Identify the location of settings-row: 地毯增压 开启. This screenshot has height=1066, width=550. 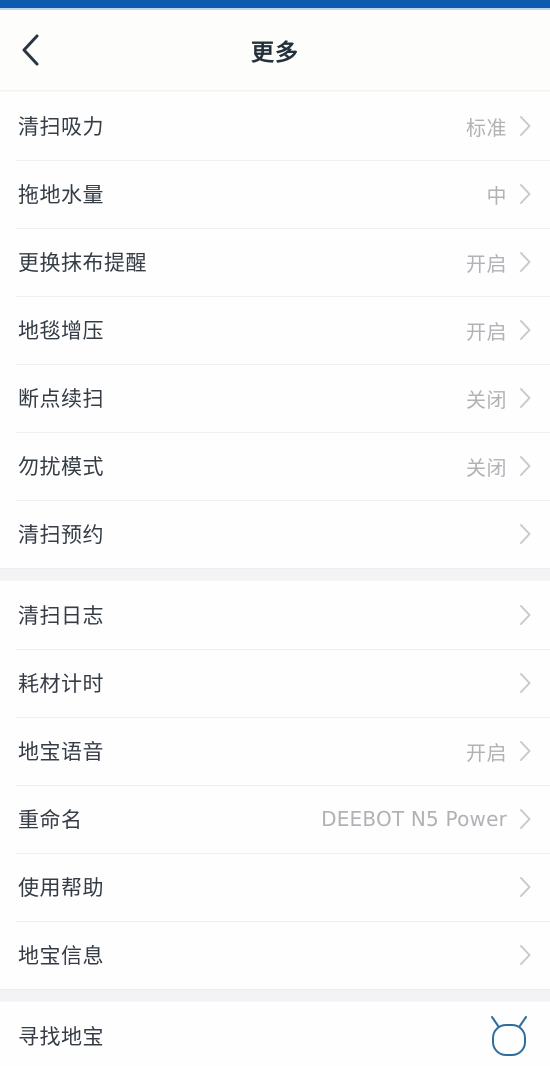
(275, 330).